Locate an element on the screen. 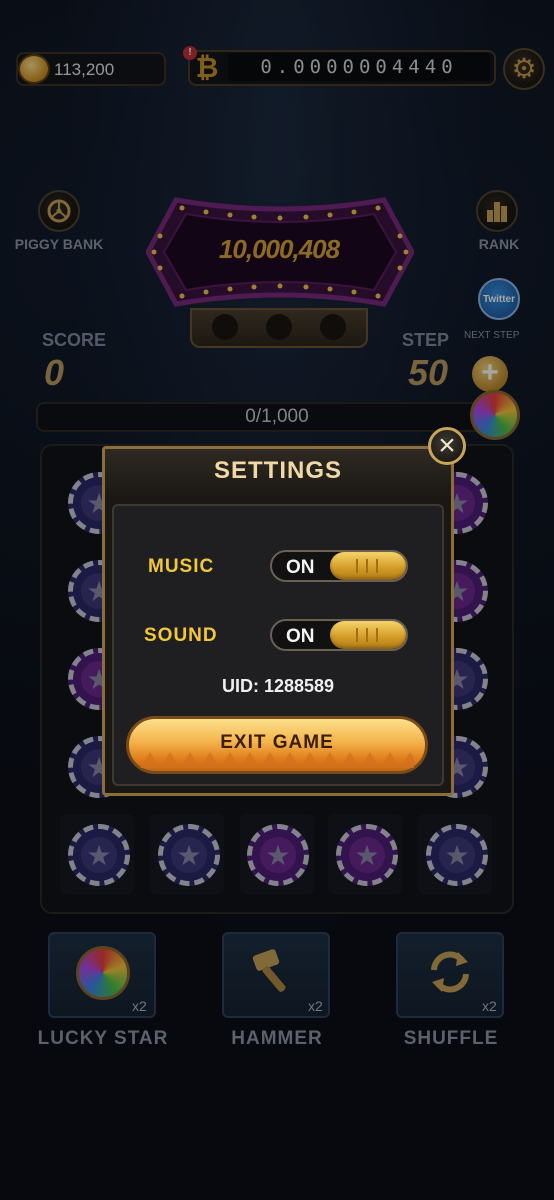 The image size is (554, 1200). close-icon: × is located at coordinates (447, 446).